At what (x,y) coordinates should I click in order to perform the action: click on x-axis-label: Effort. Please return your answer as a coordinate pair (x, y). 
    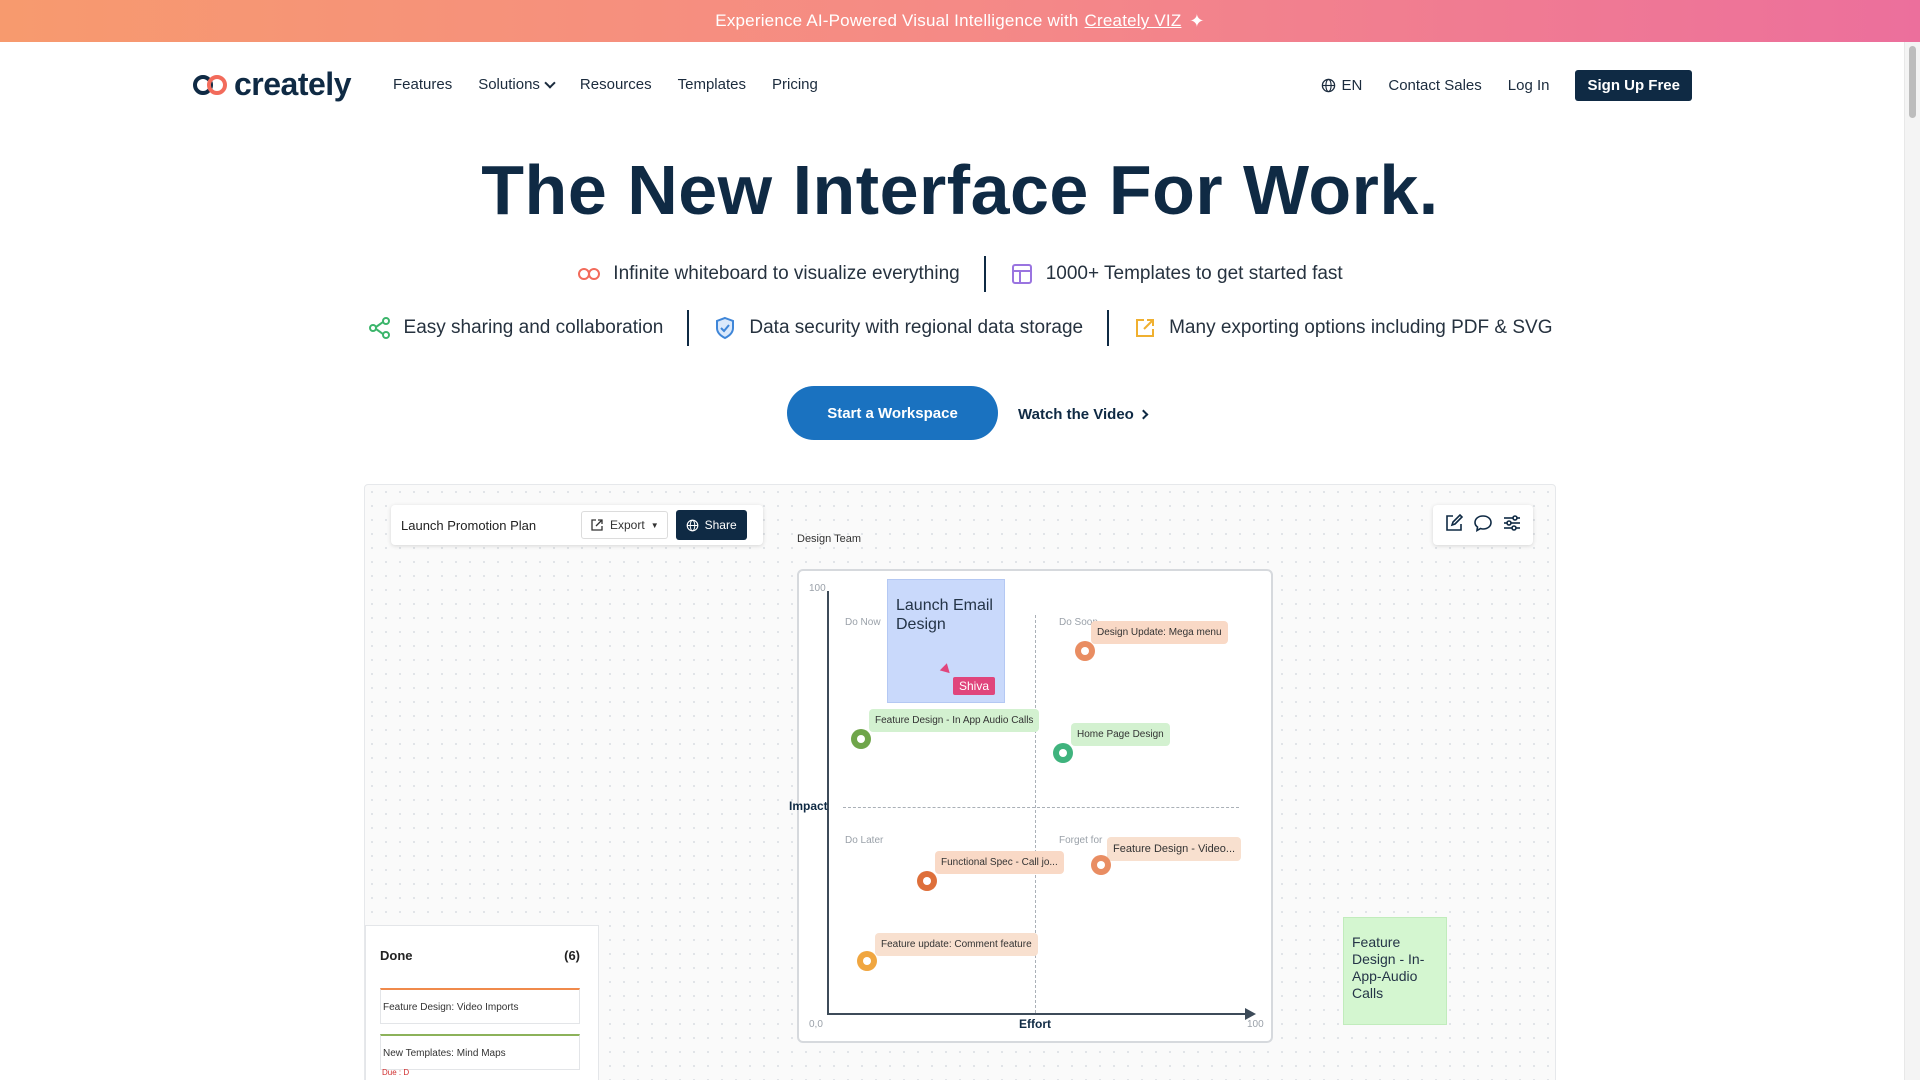
    Looking at the image, I should click on (1035, 1024).